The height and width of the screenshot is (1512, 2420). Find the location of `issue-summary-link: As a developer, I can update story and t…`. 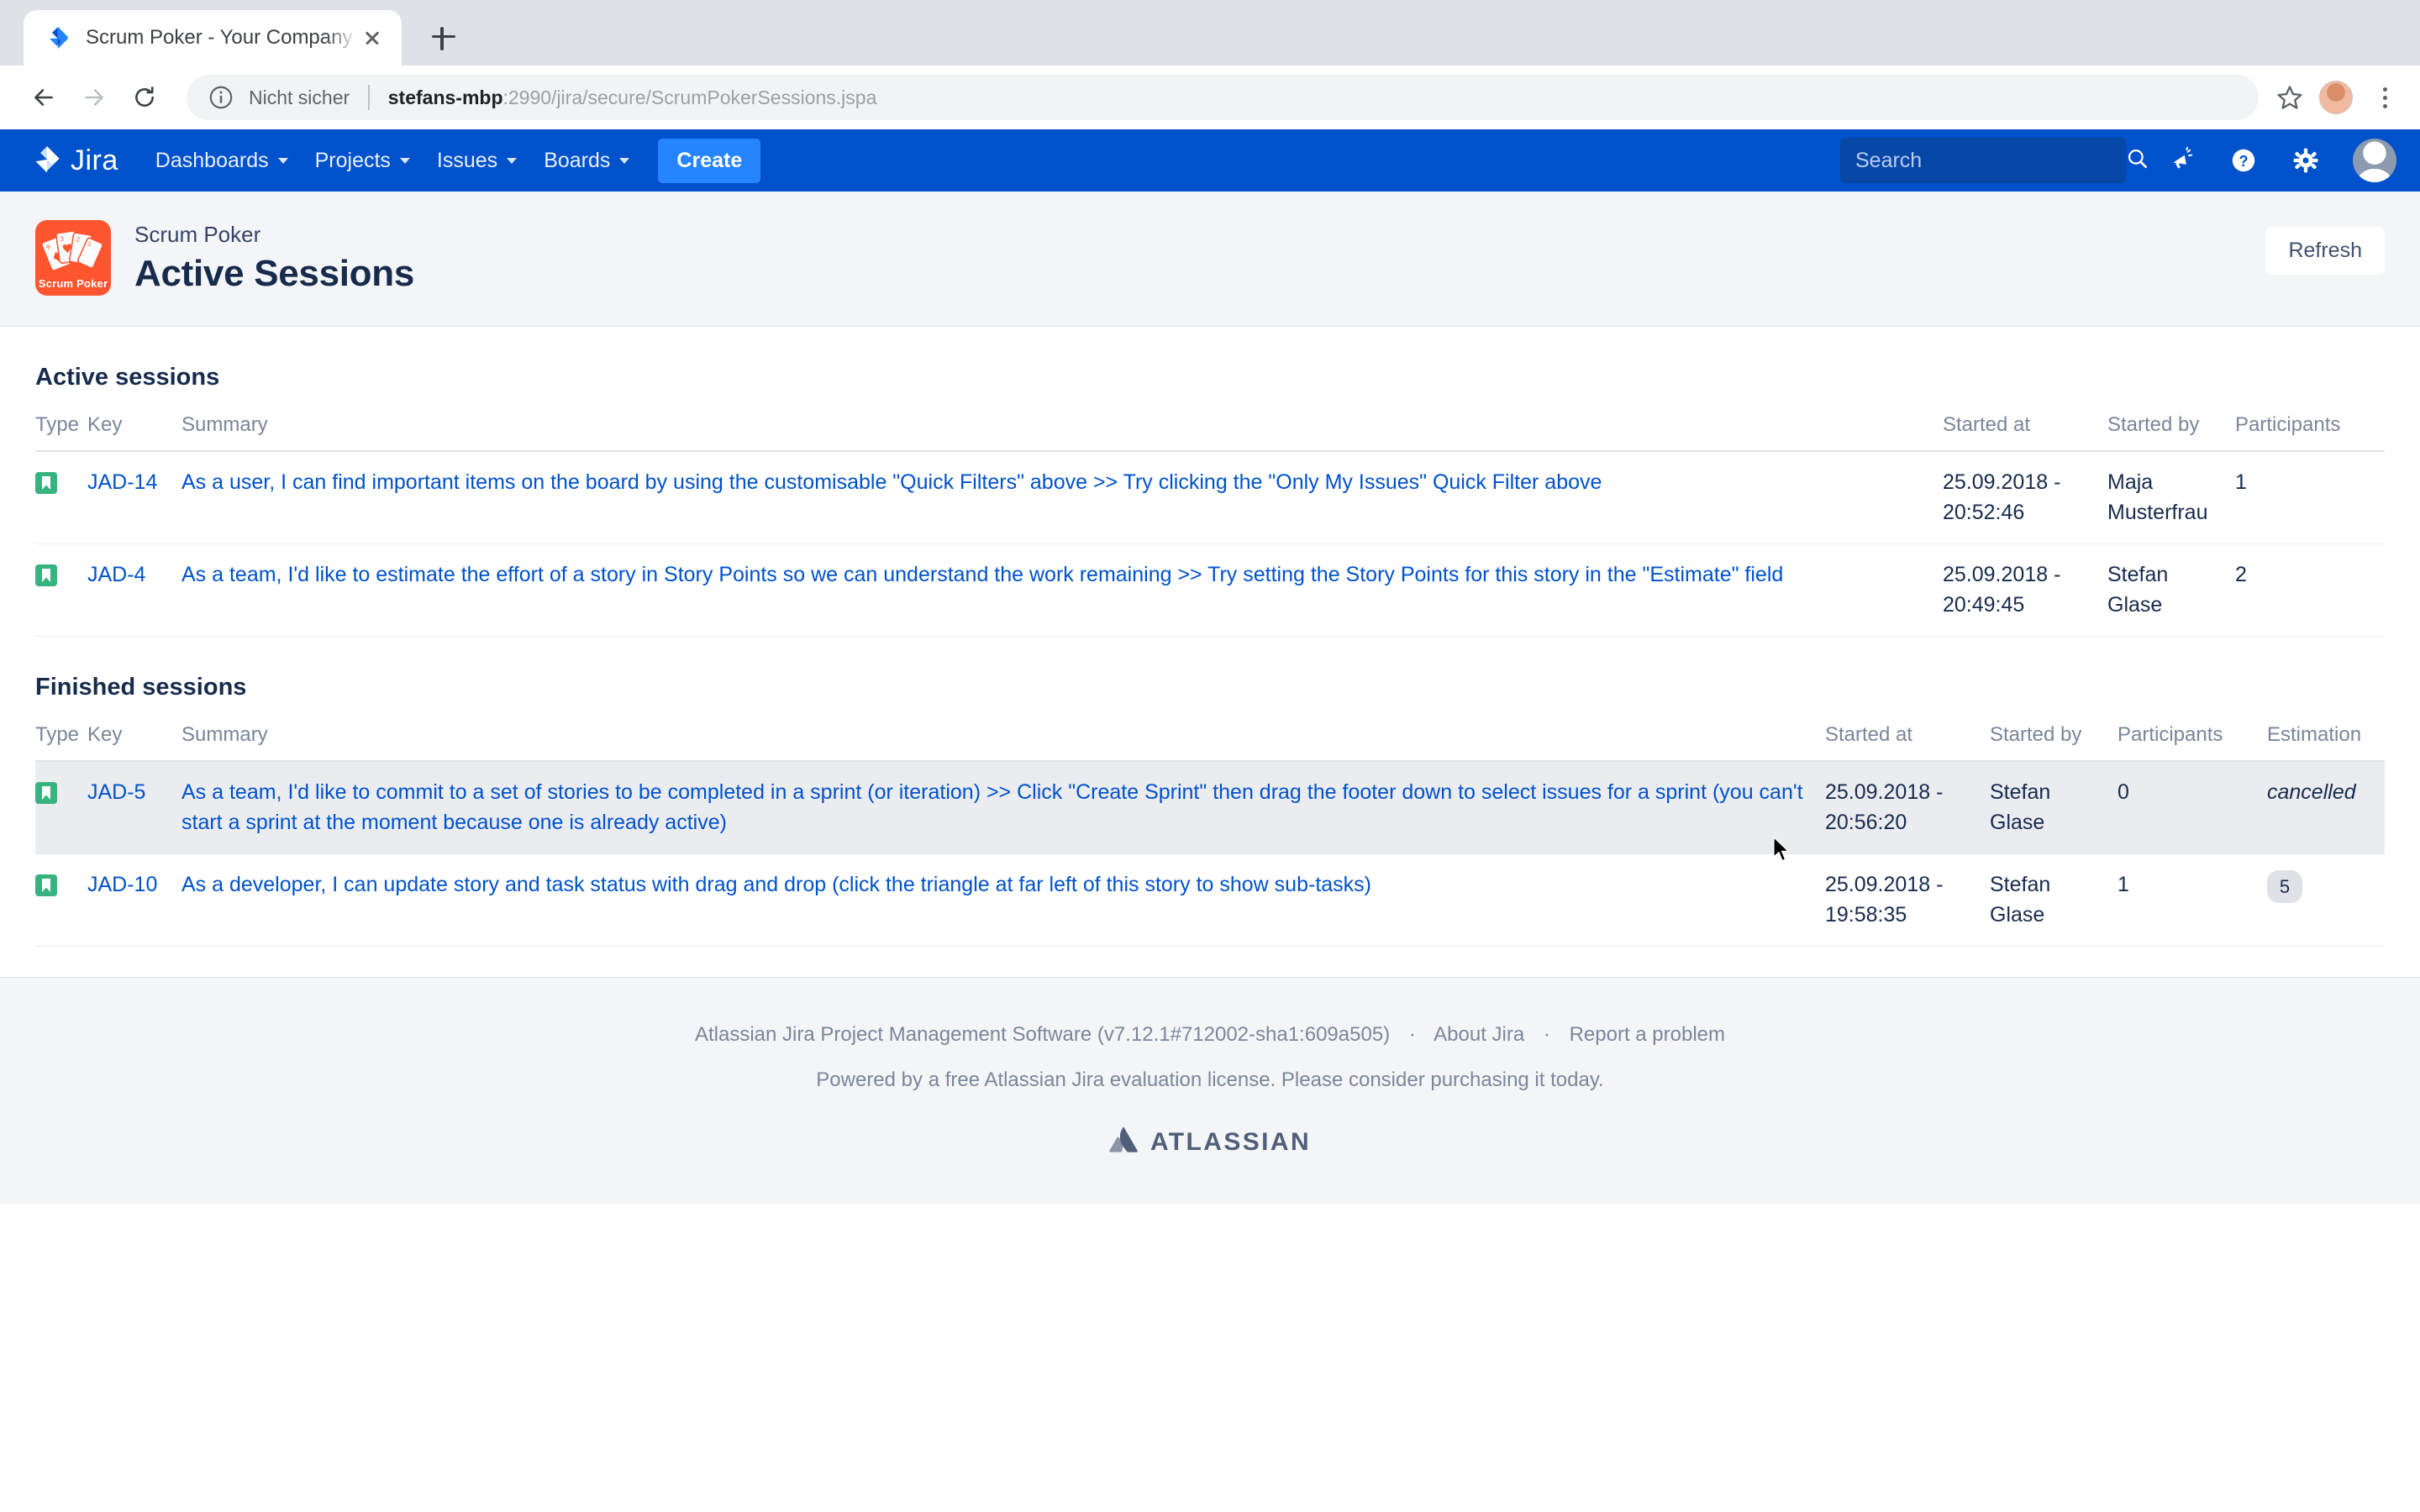

issue-summary-link: As a developer, I can update story and t… is located at coordinates (777, 884).